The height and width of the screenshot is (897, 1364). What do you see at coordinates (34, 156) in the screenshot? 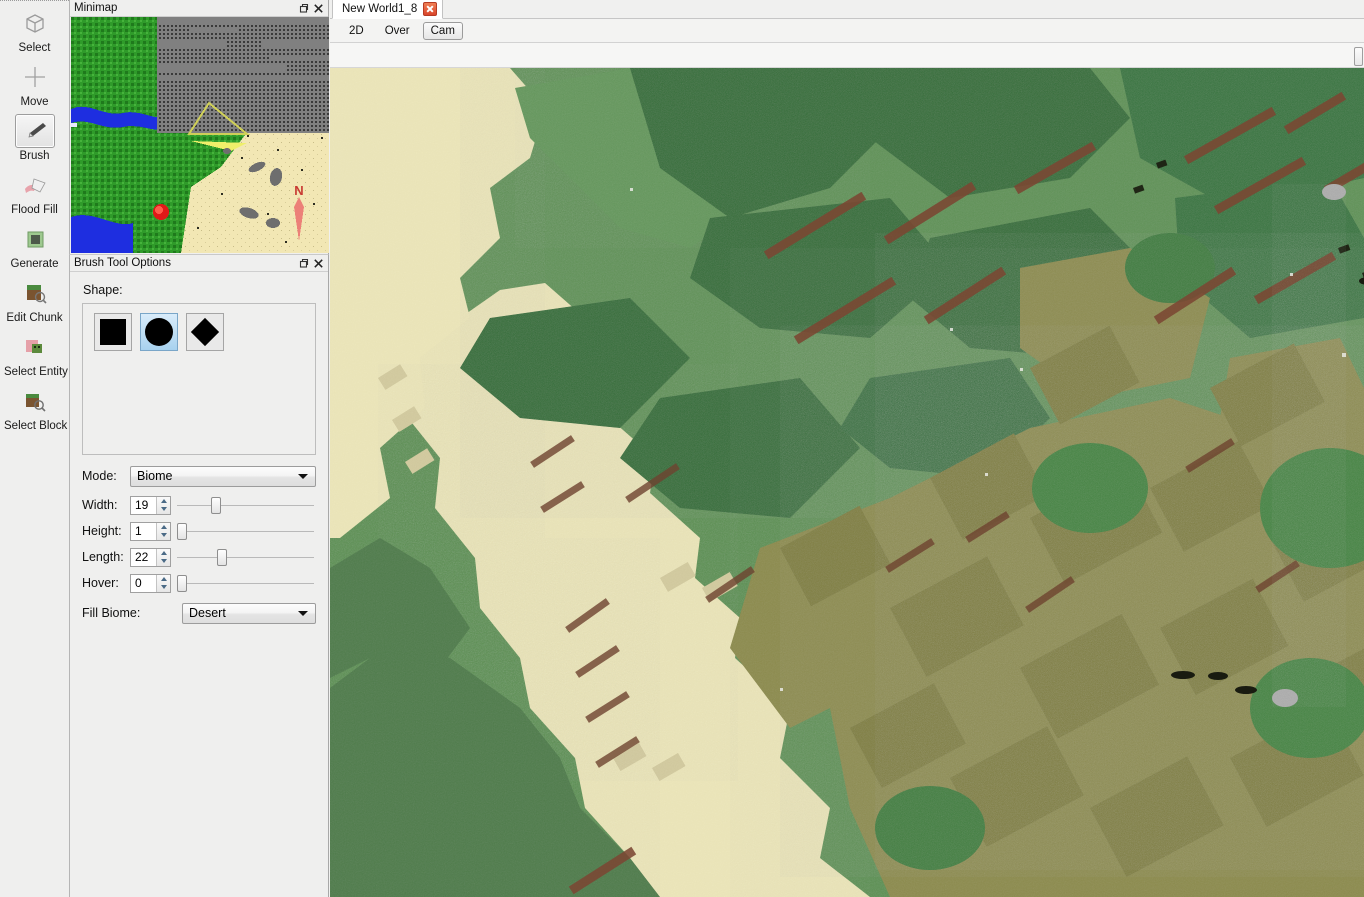
I see `tool-label: Brush` at bounding box center [34, 156].